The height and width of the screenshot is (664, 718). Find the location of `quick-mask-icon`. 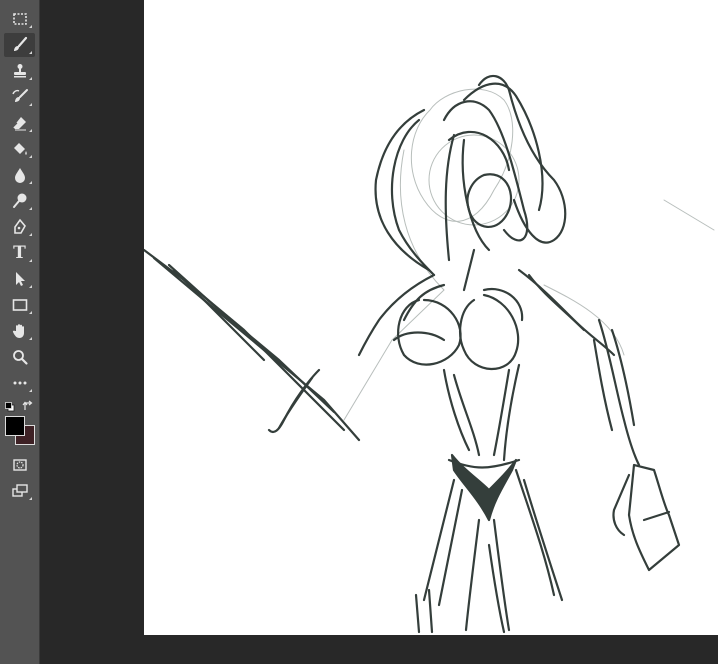

quick-mask-icon is located at coordinates (19, 465).